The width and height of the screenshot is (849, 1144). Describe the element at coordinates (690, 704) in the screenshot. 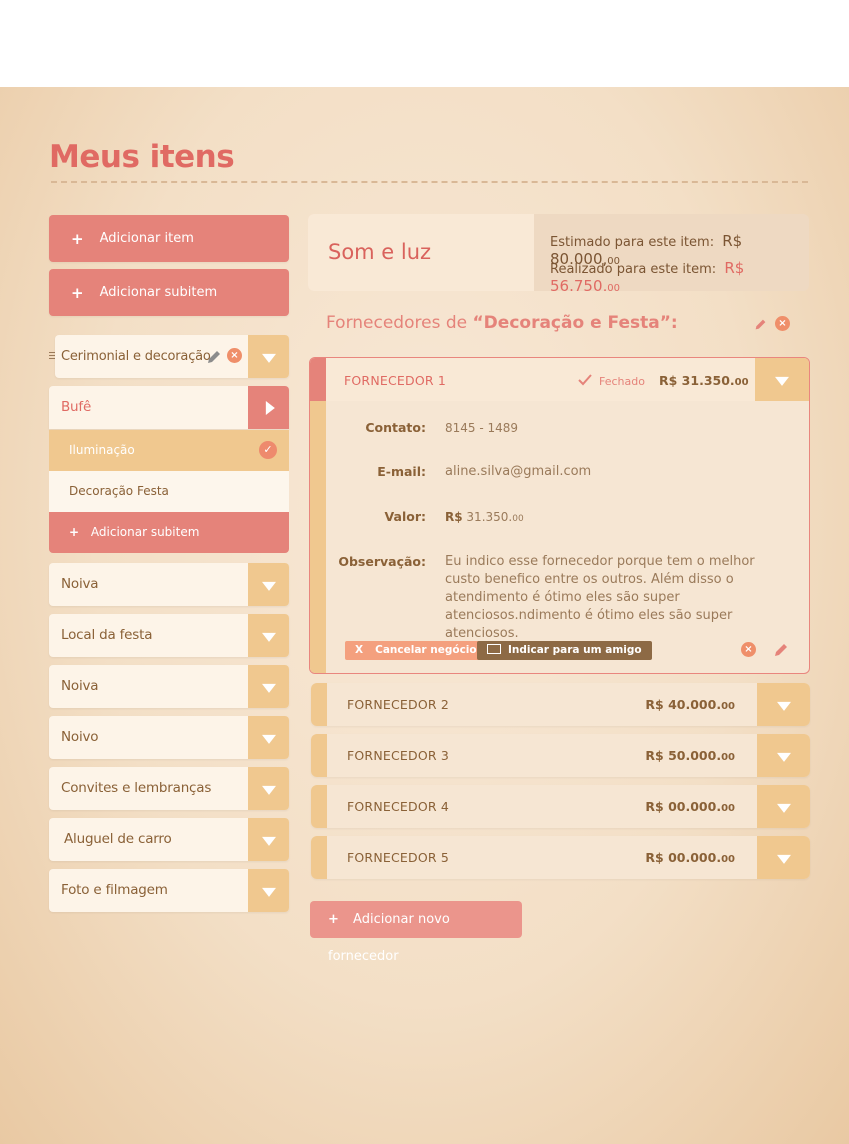

I see `supplier-price: R$ 40.000.00` at that location.